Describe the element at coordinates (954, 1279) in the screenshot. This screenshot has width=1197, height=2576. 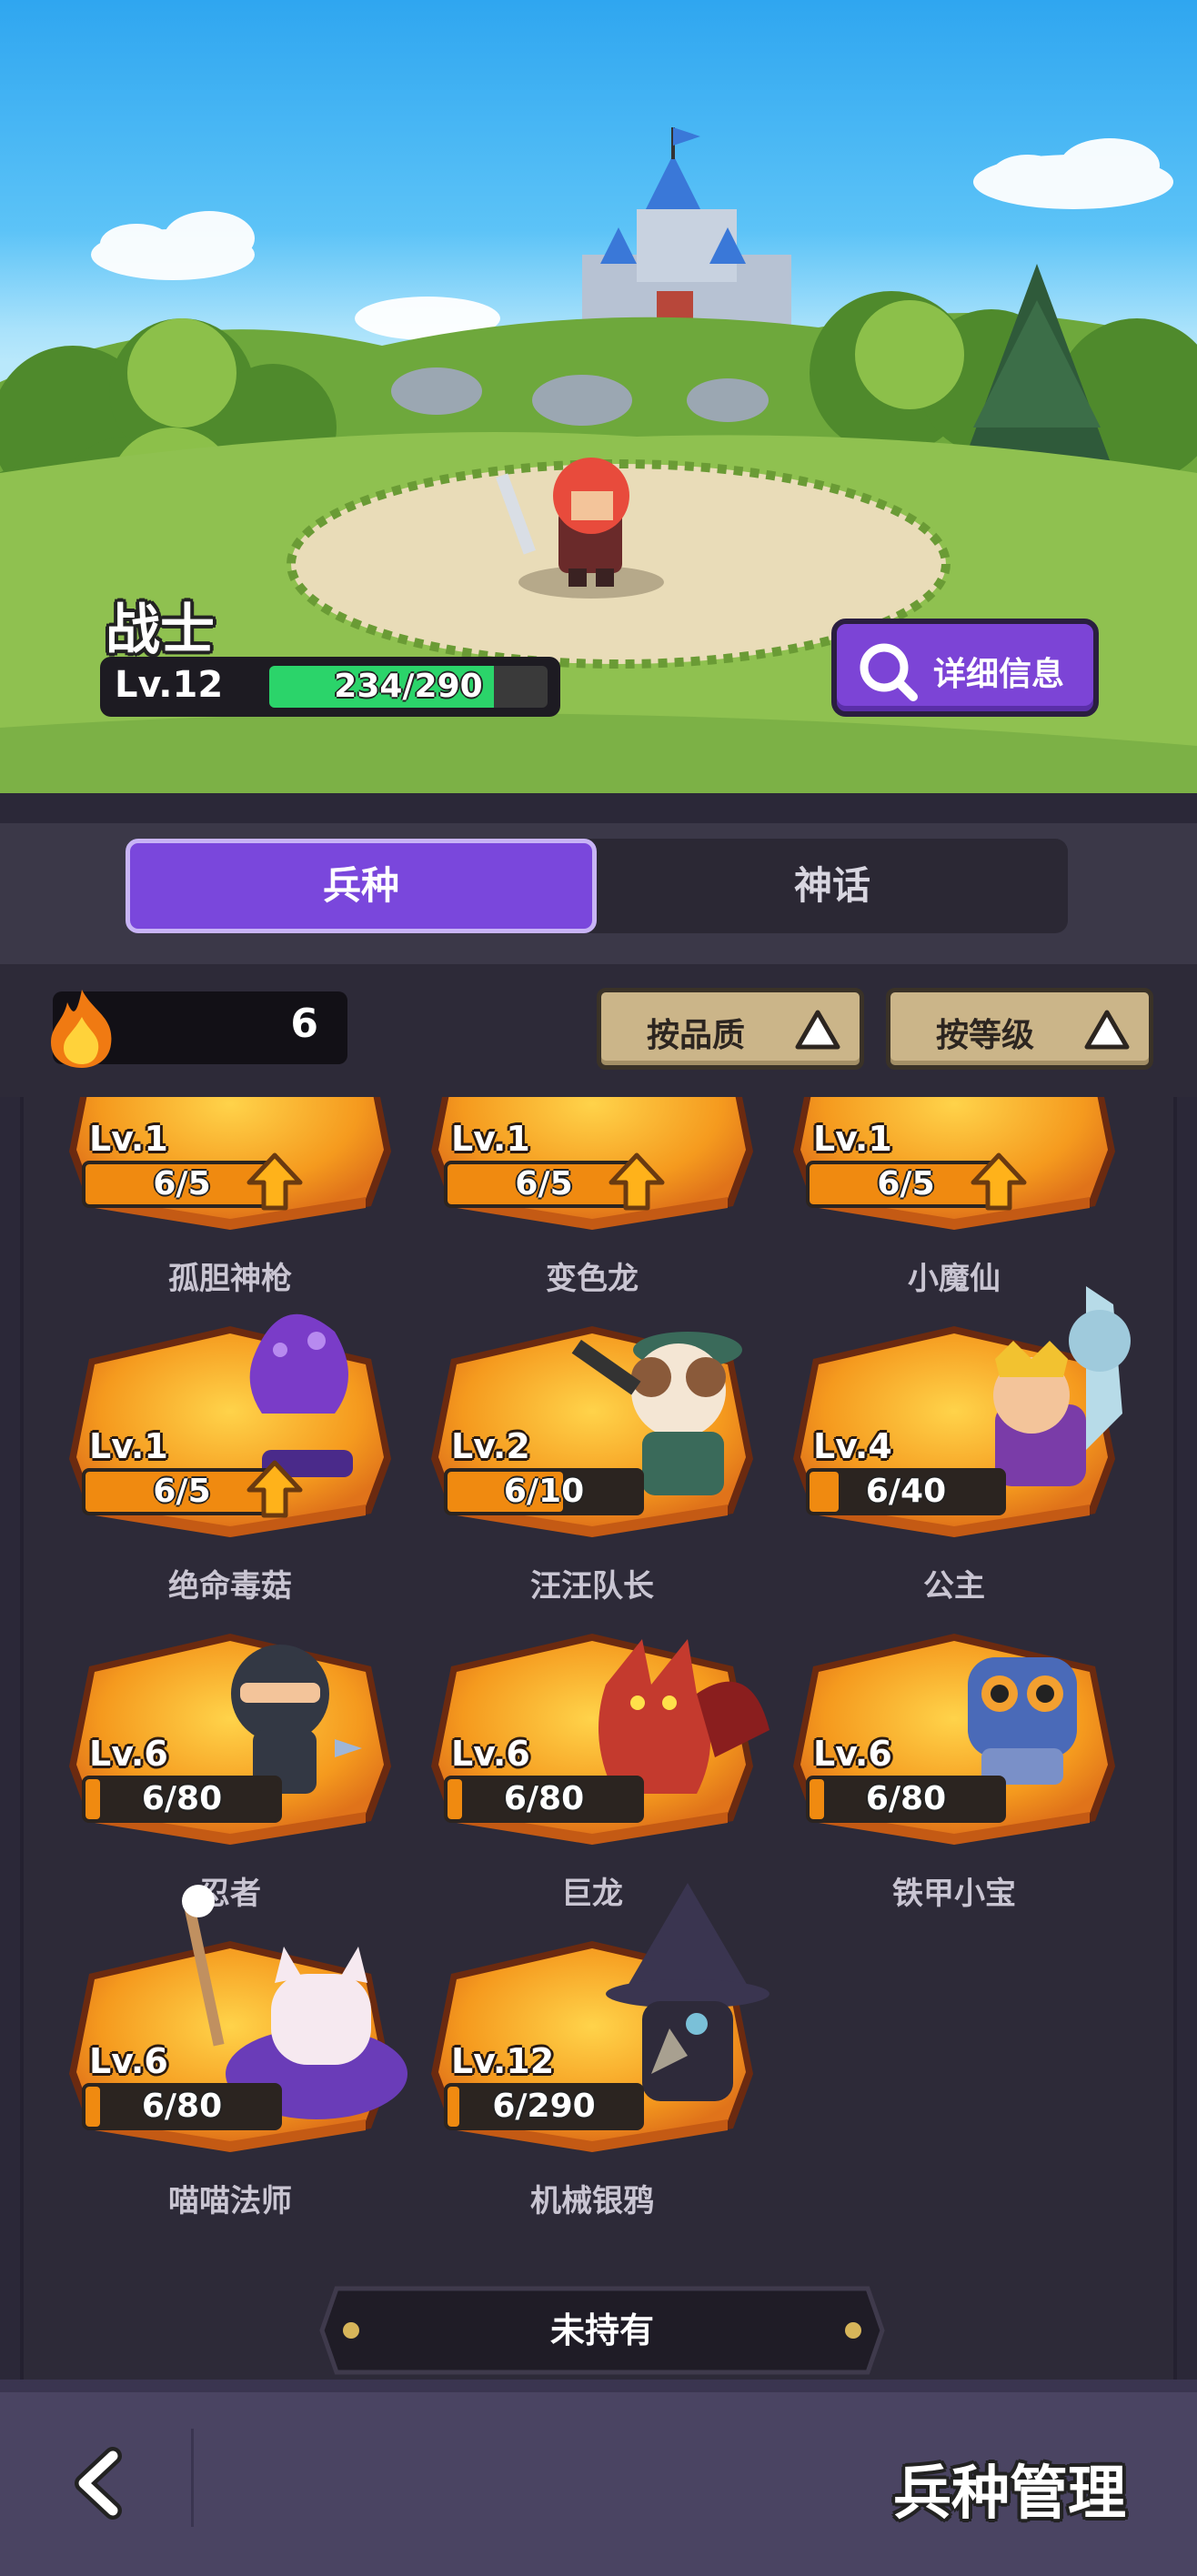
I see `unit-name: 小魔仙` at that location.